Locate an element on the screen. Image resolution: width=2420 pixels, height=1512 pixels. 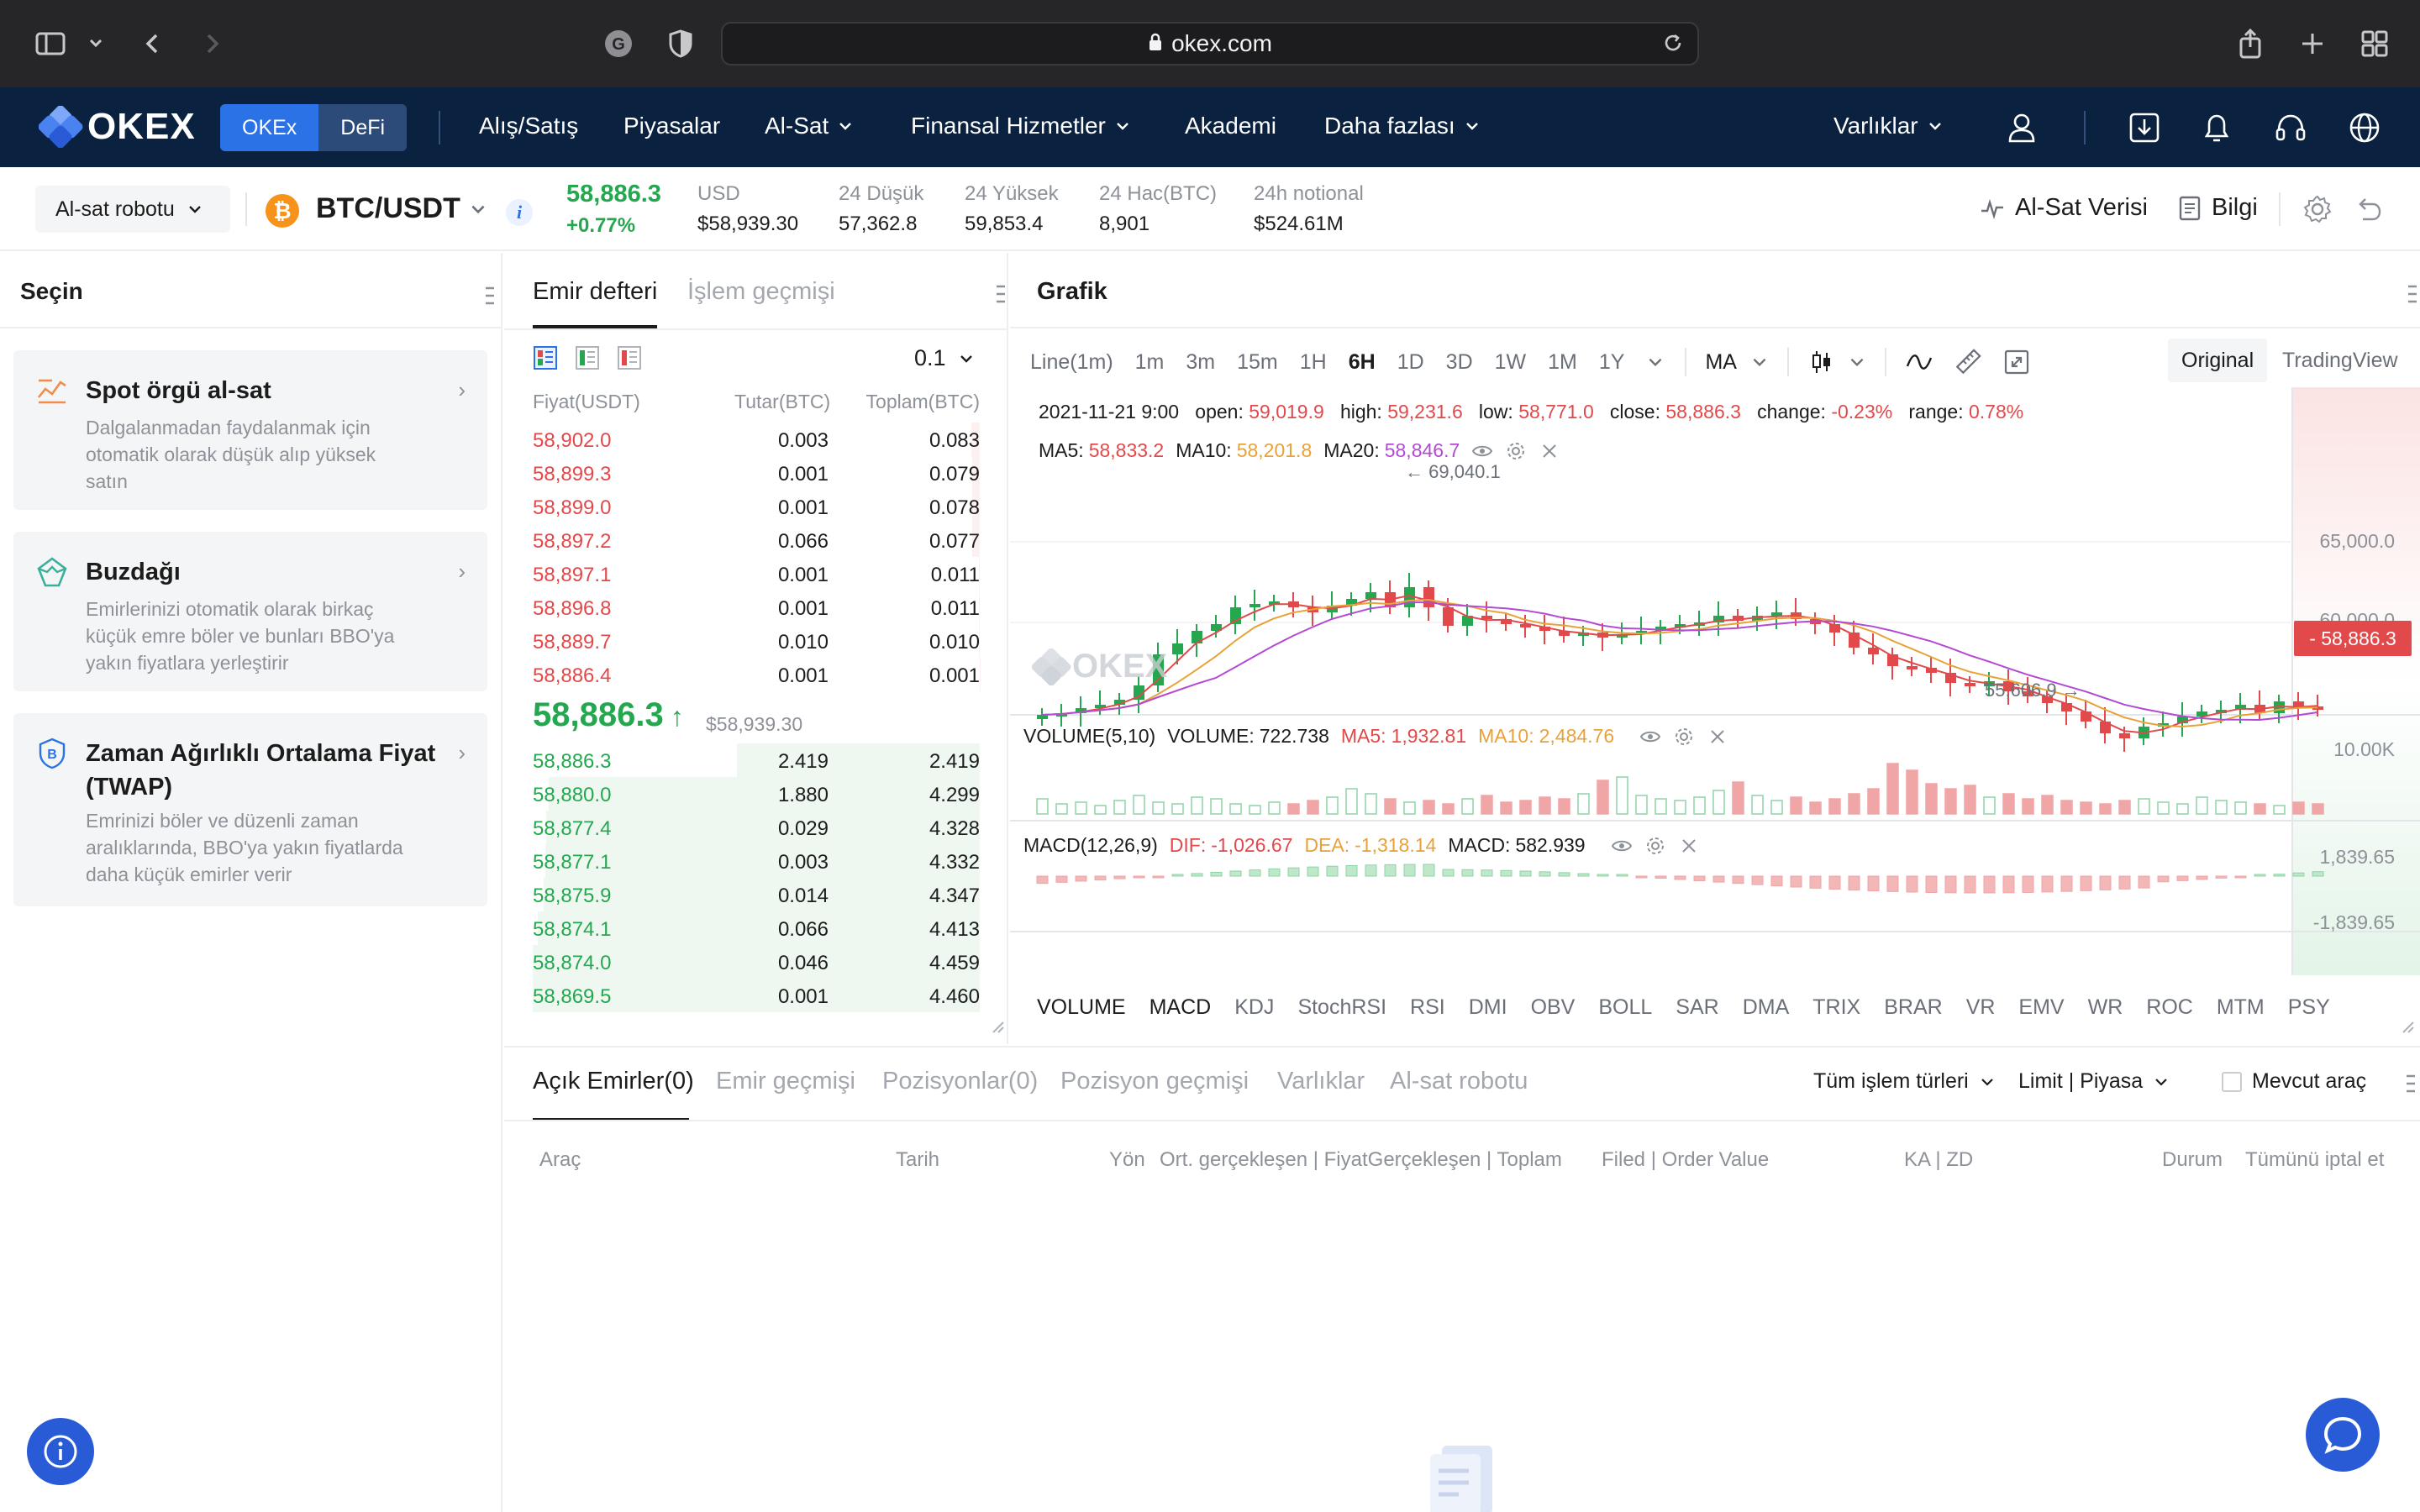
fullscreen-icon is located at coordinates (2016, 362).